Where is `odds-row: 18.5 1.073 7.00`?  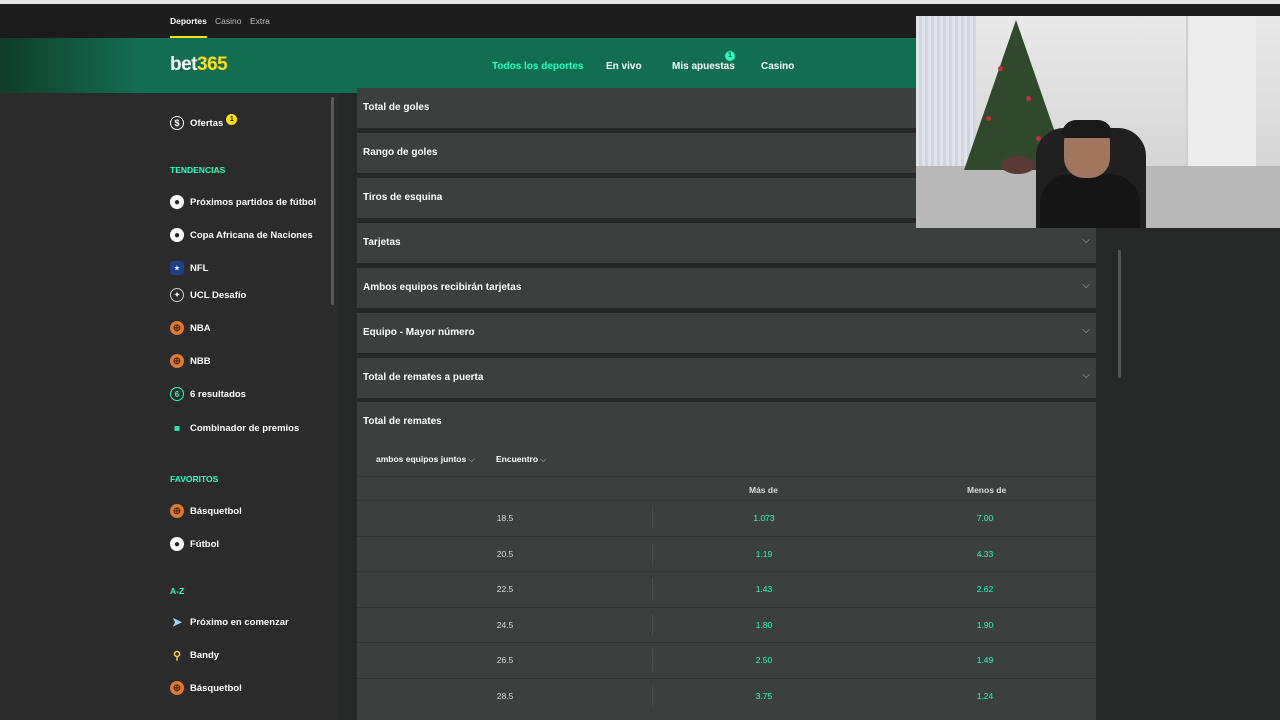 odds-row: 18.5 1.073 7.00 is located at coordinates (726, 518).